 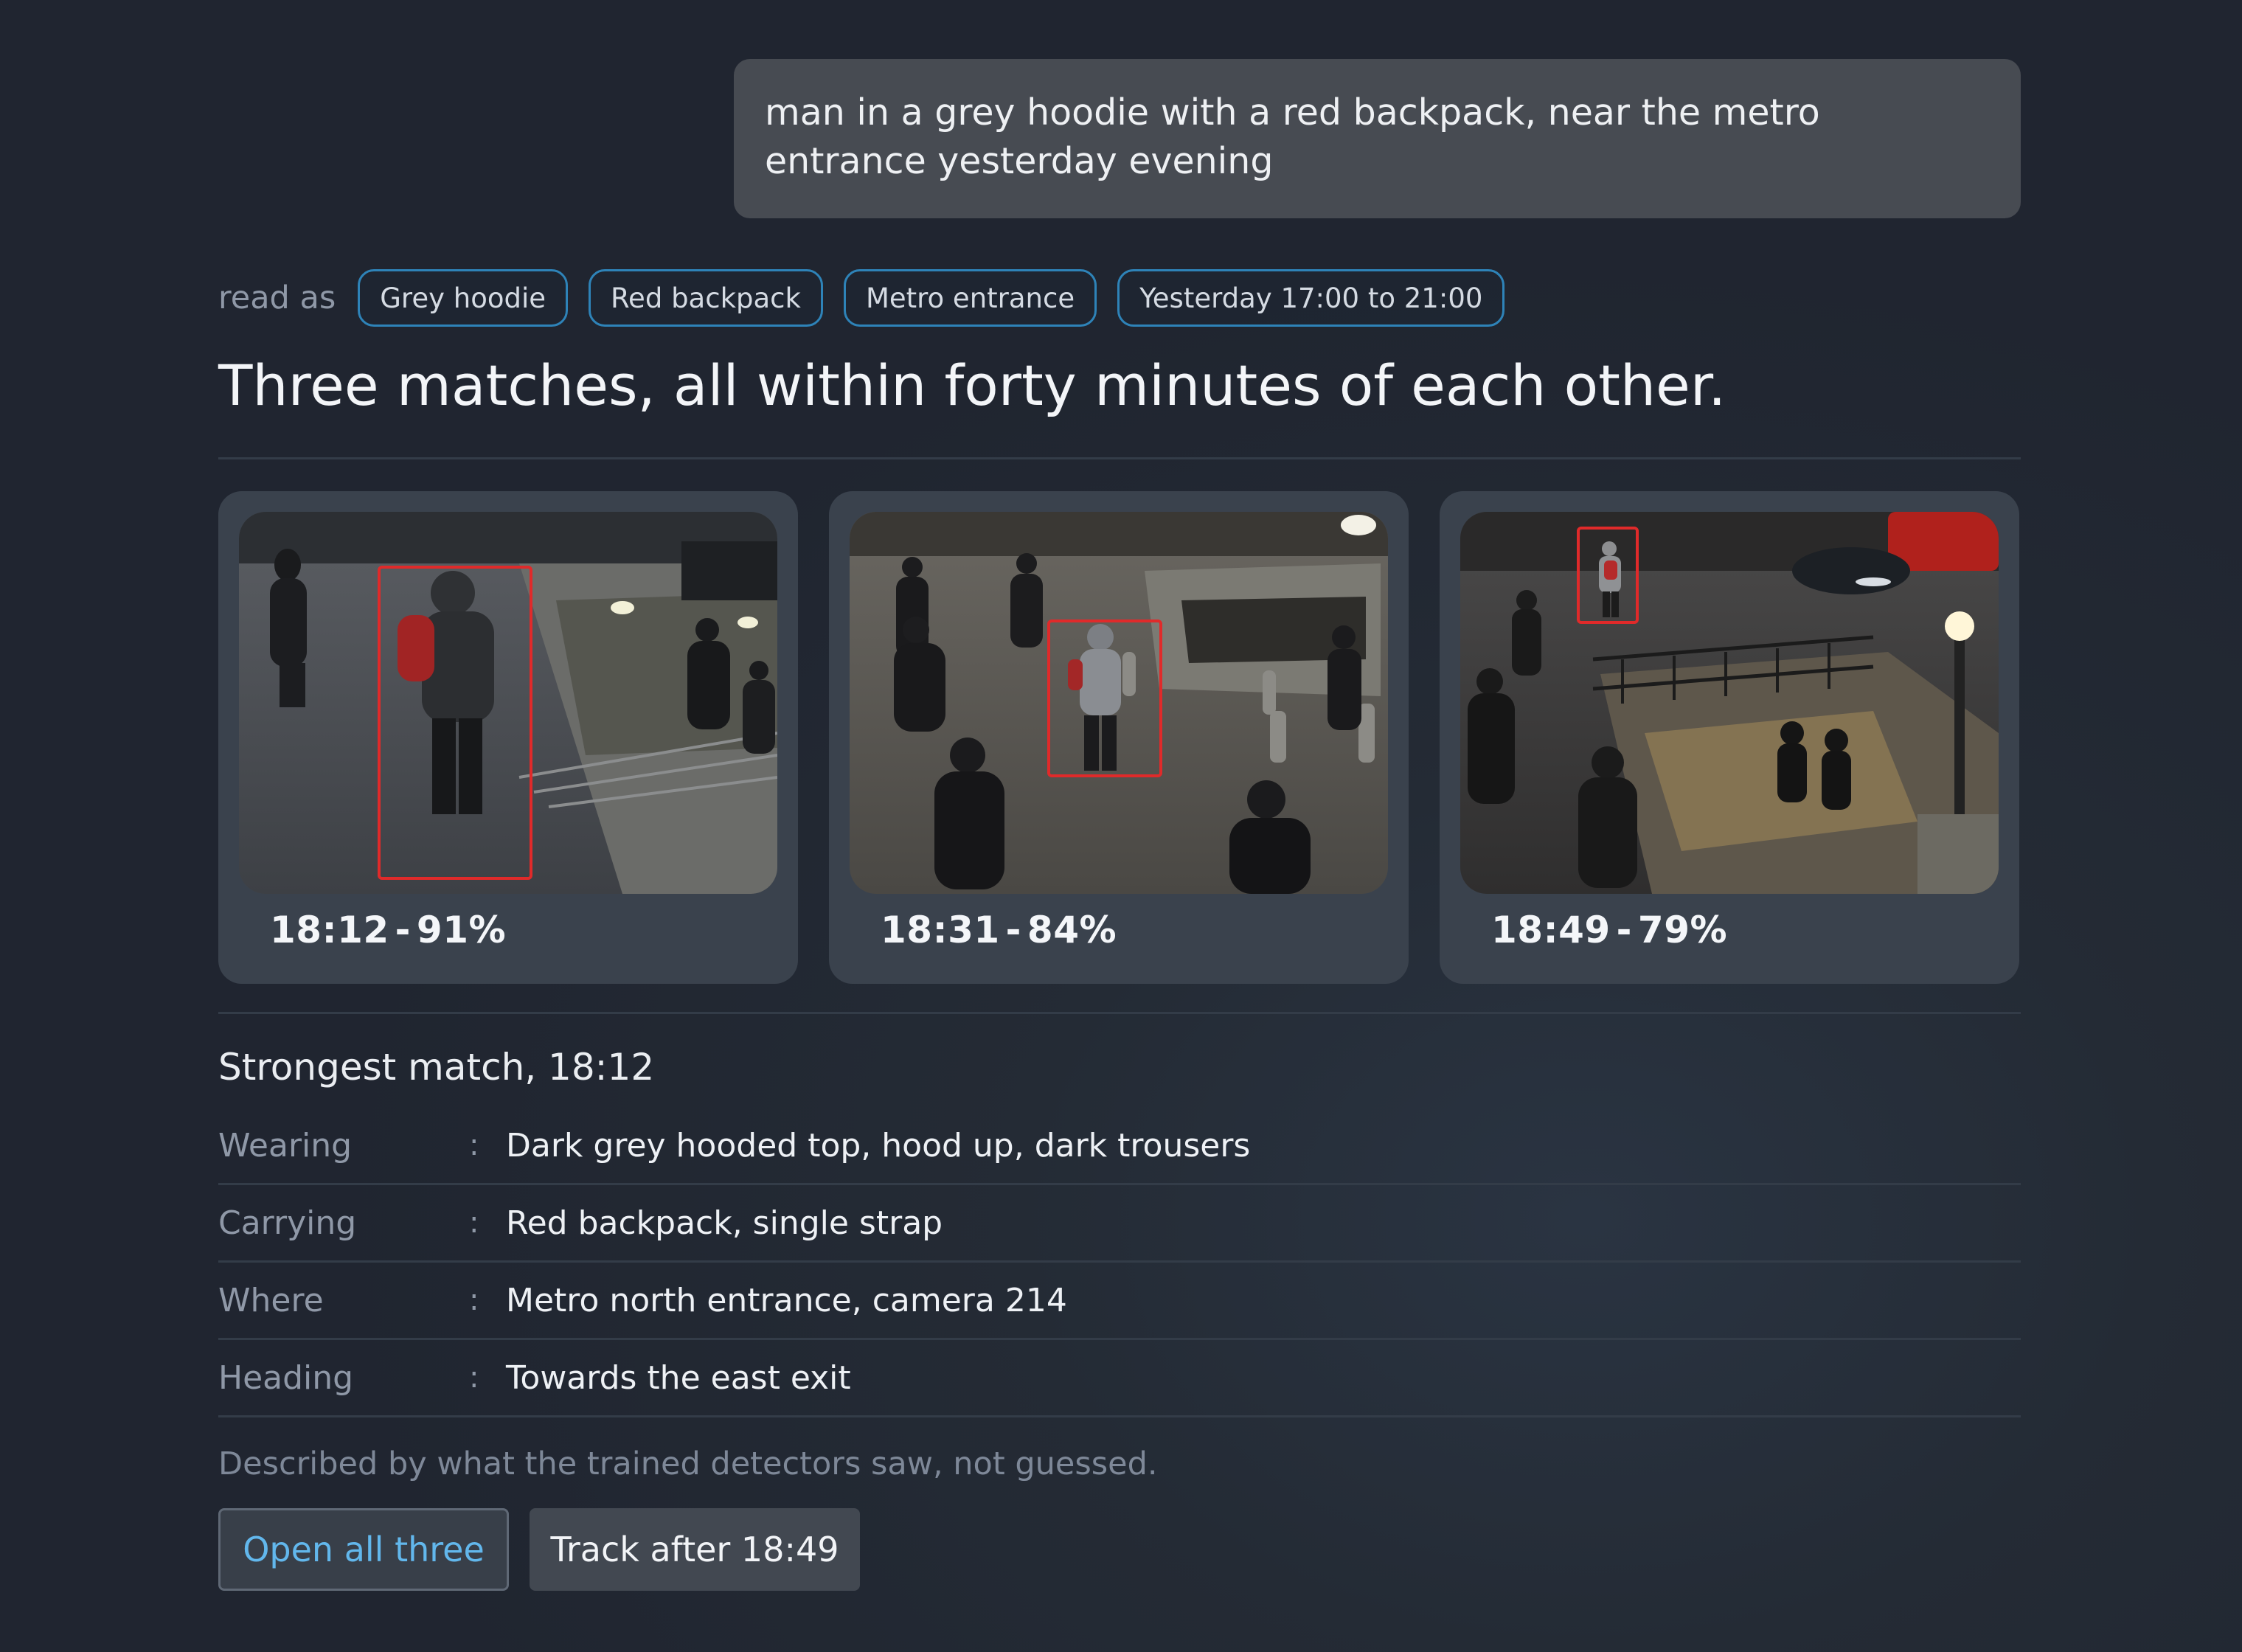 I want to click on track-after-button: Track after 18:49, so click(x=695, y=1549).